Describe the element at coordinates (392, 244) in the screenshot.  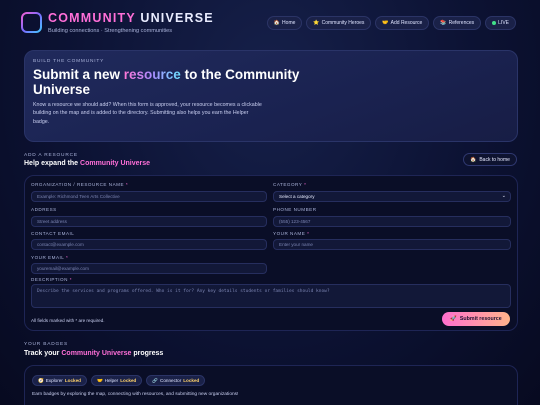
I see `your-name-input: Enter your name` at that location.